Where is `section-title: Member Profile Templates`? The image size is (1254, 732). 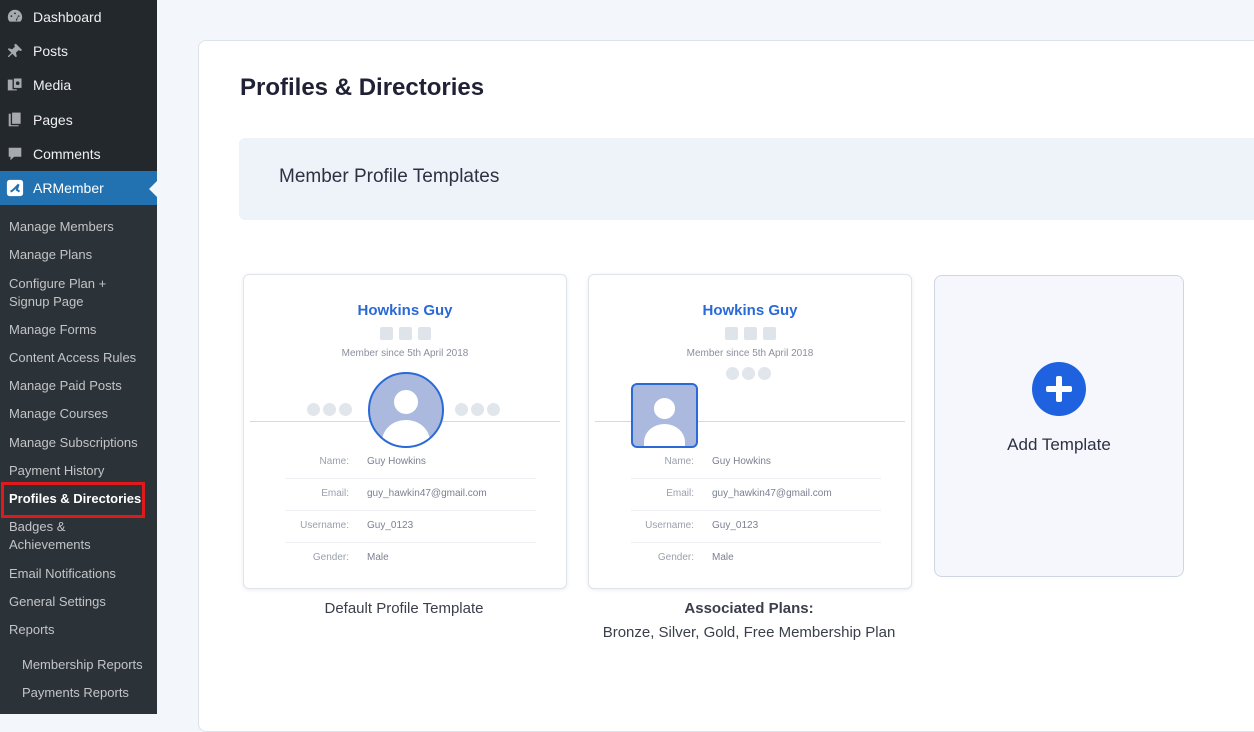
section-title: Member Profile Templates is located at coordinates (389, 176).